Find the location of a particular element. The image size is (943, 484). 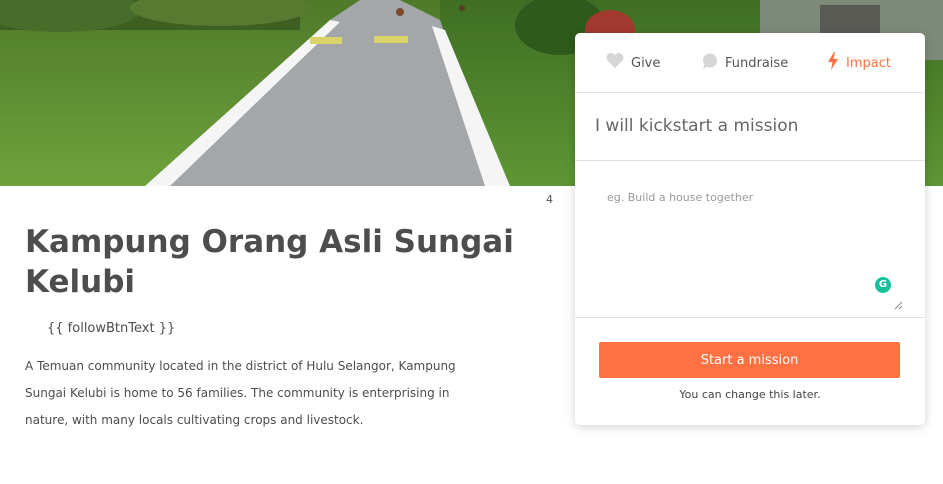

speech-bubble-icon is located at coordinates (710, 63).